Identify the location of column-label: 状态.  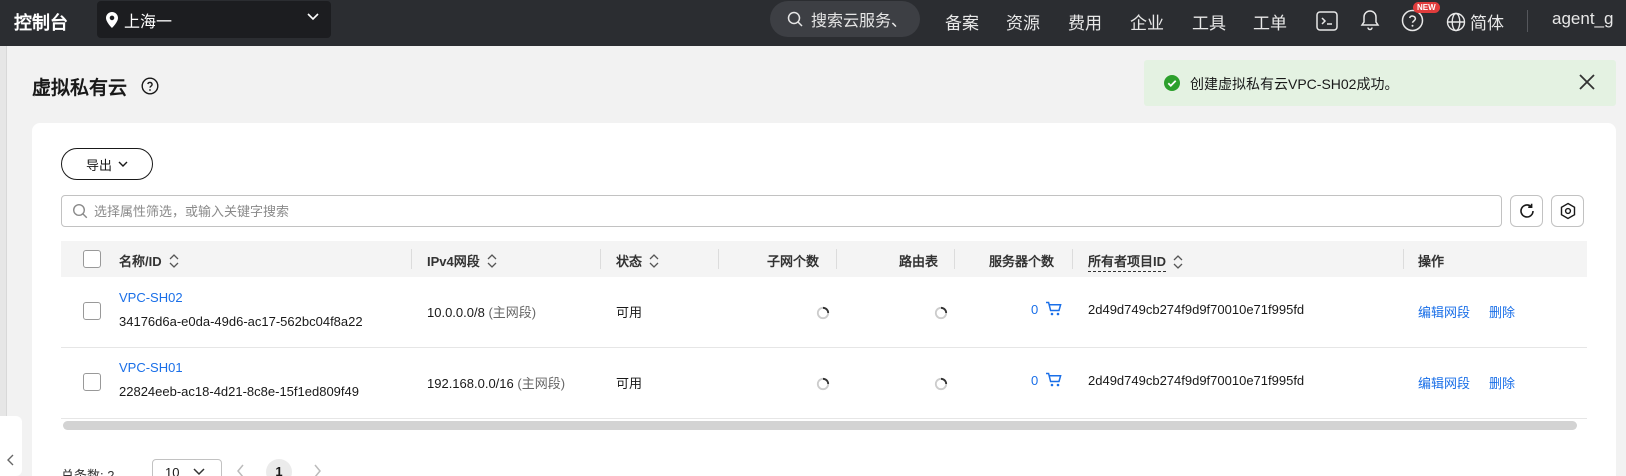
(629, 261).